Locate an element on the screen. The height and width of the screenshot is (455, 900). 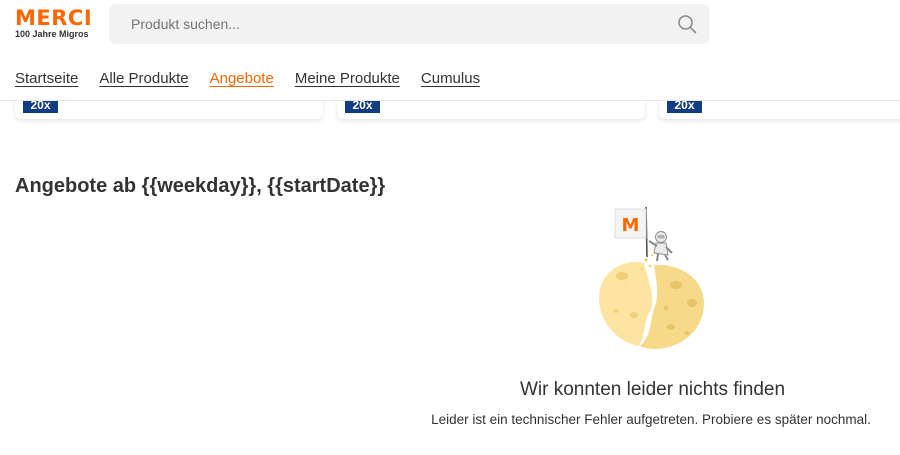
logo-title: MERCI is located at coordinates (54, 18).